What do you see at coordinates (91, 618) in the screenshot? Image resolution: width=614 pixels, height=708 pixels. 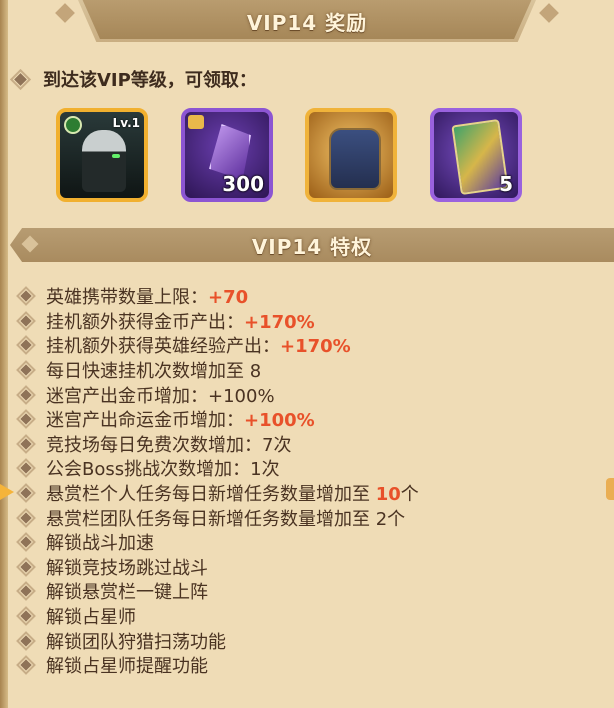 I see `privilege-text: 解锁占星师` at bounding box center [91, 618].